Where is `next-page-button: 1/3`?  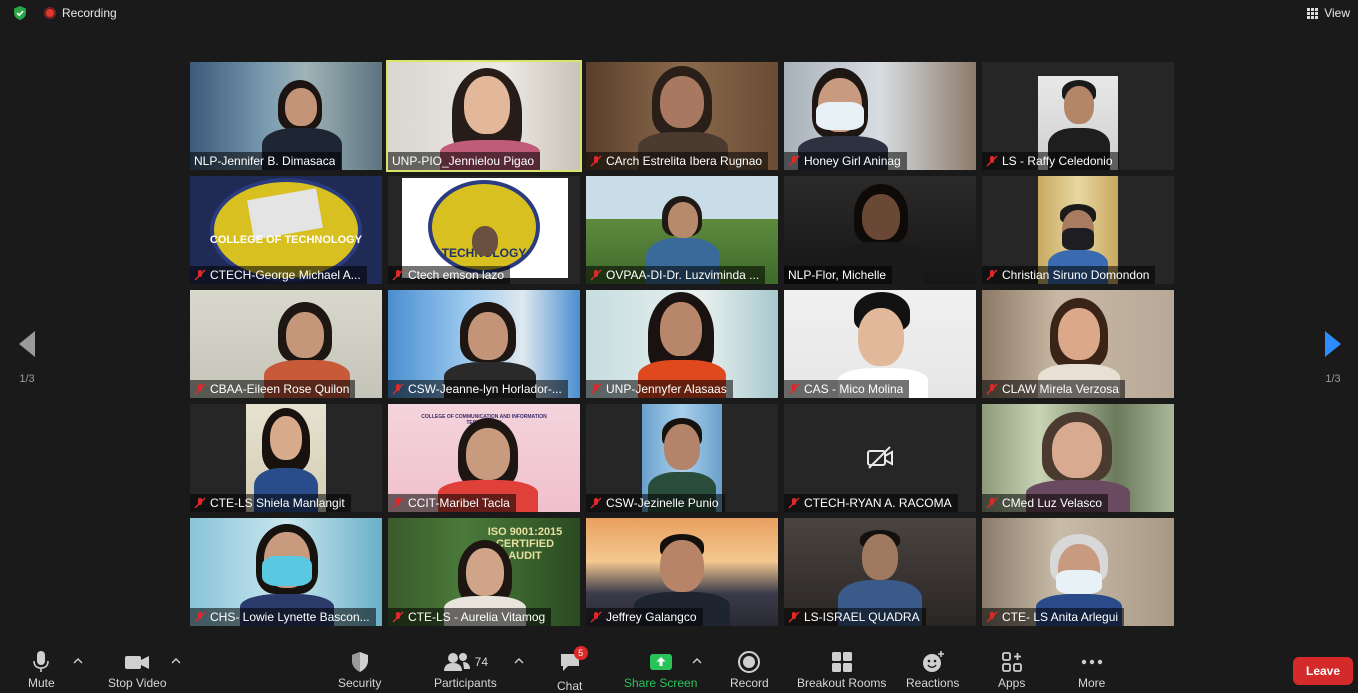 next-page-button: 1/3 is located at coordinates (1333, 357).